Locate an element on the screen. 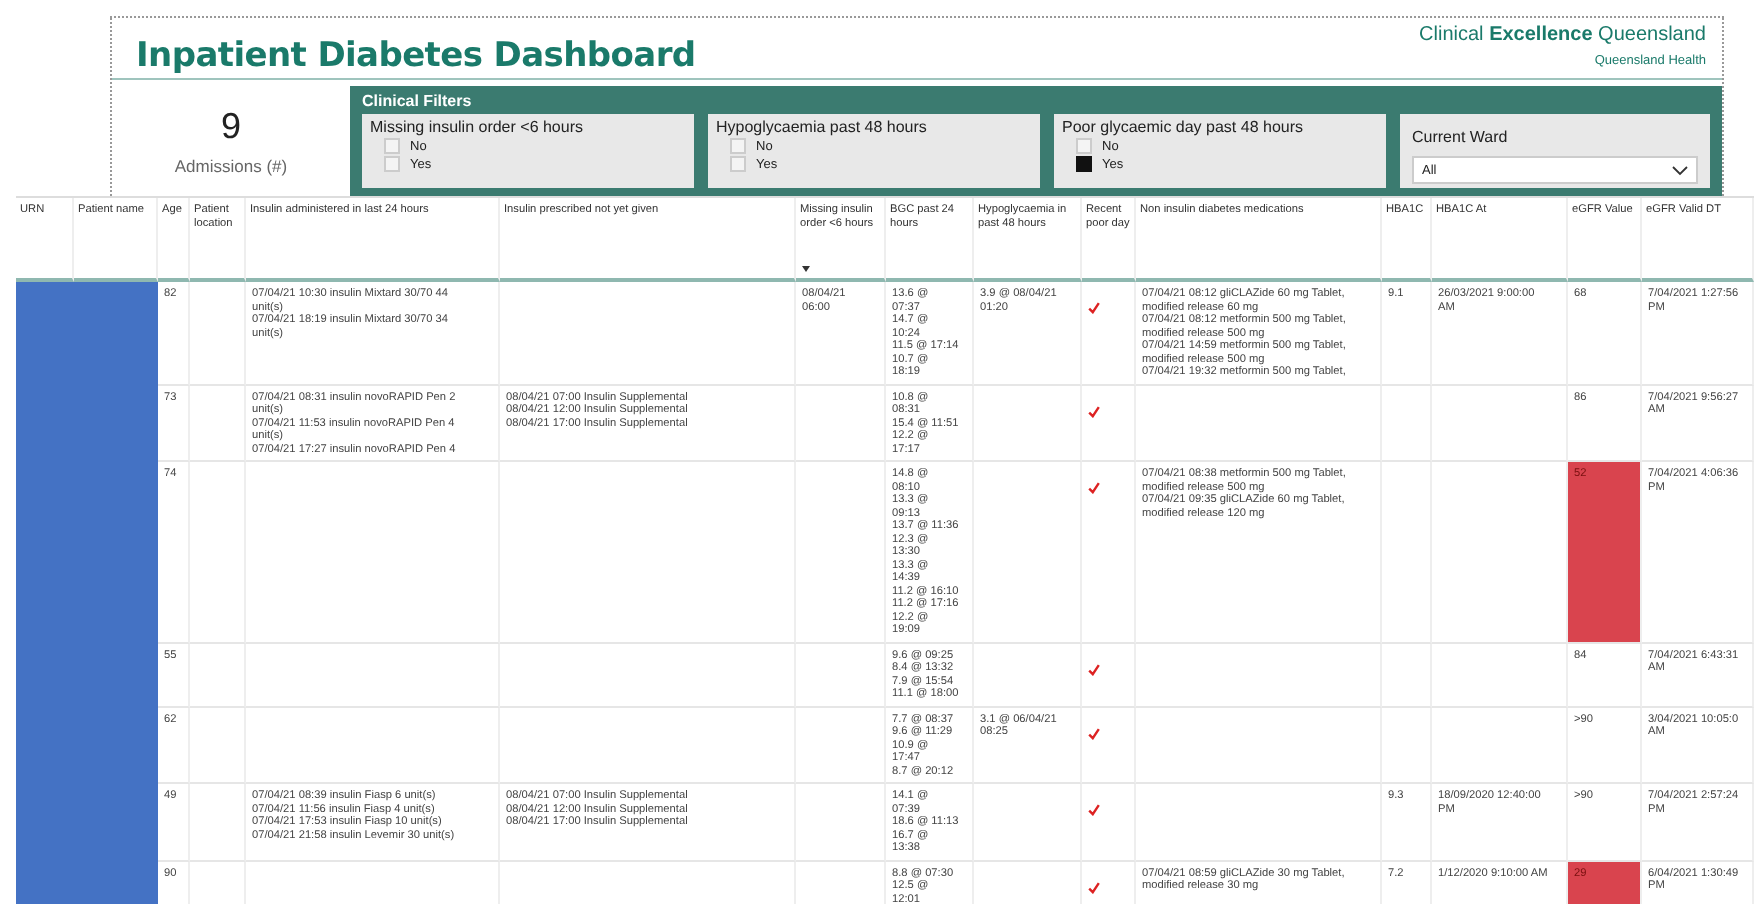 The height and width of the screenshot is (904, 1754). admissions-label: Admissions (#) is located at coordinates (231, 166).